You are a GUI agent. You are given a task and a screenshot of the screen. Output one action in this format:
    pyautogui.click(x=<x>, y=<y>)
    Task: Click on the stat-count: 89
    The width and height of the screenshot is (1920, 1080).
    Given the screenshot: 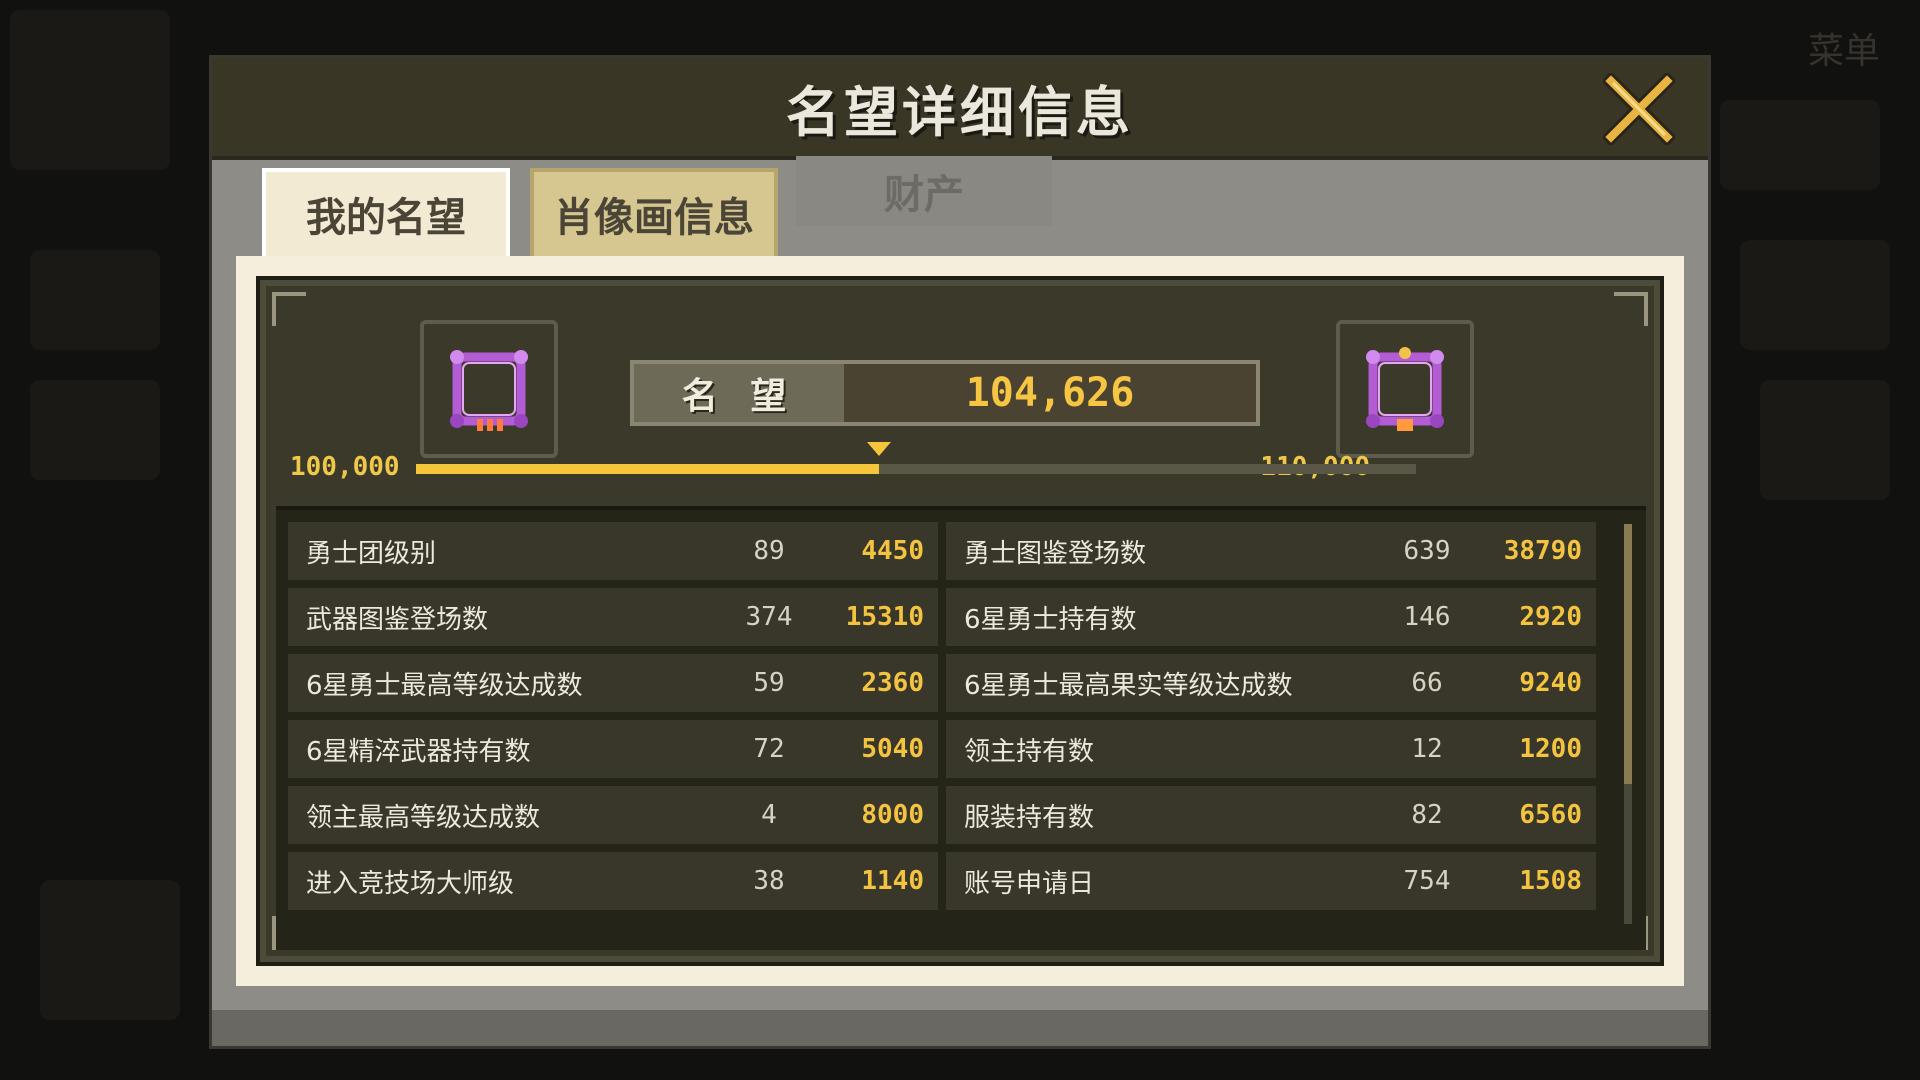 What is the action you would take?
    pyautogui.click(x=769, y=551)
    